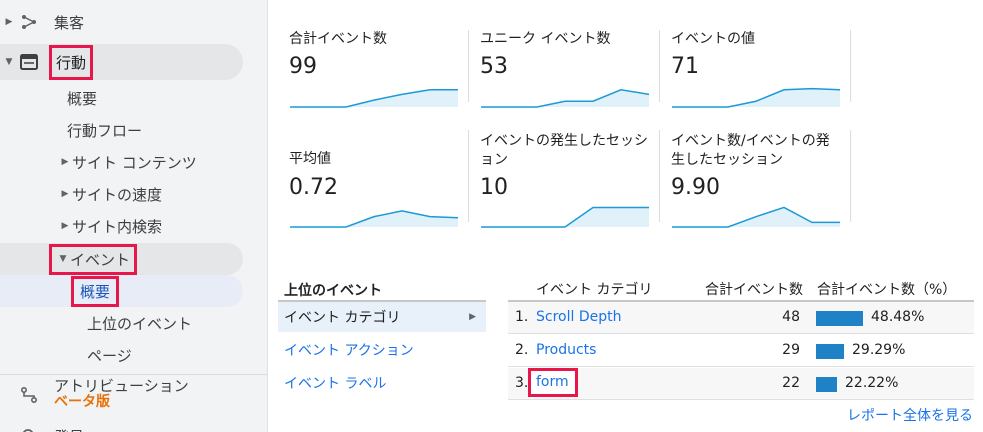 The height and width of the screenshot is (432, 983). Describe the element at coordinates (29, 395) in the screenshot. I see `attribution-icon` at that location.